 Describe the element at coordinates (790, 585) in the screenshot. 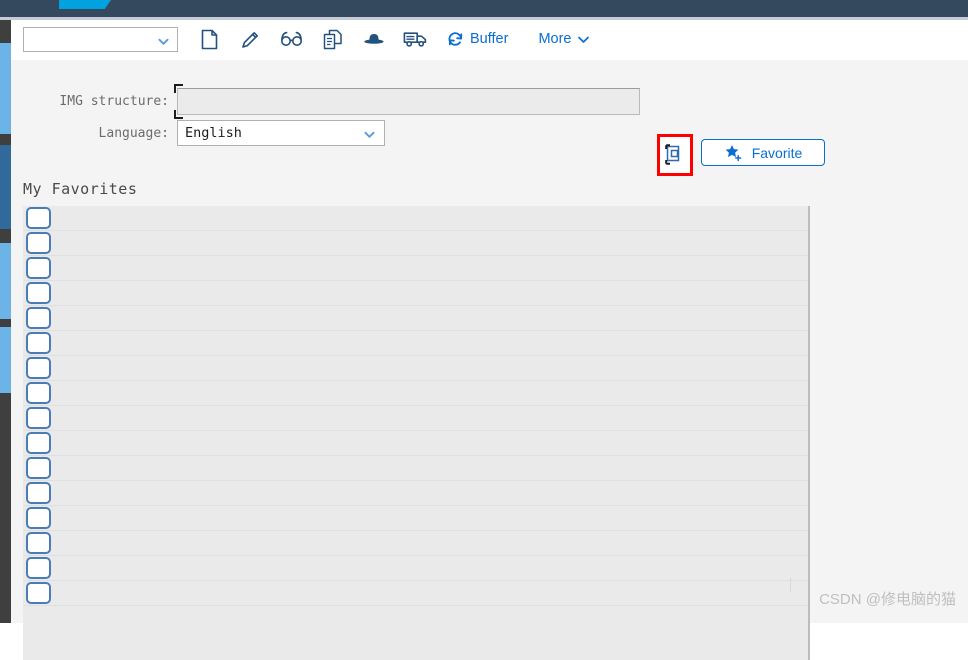

I see `watermark-tick` at that location.